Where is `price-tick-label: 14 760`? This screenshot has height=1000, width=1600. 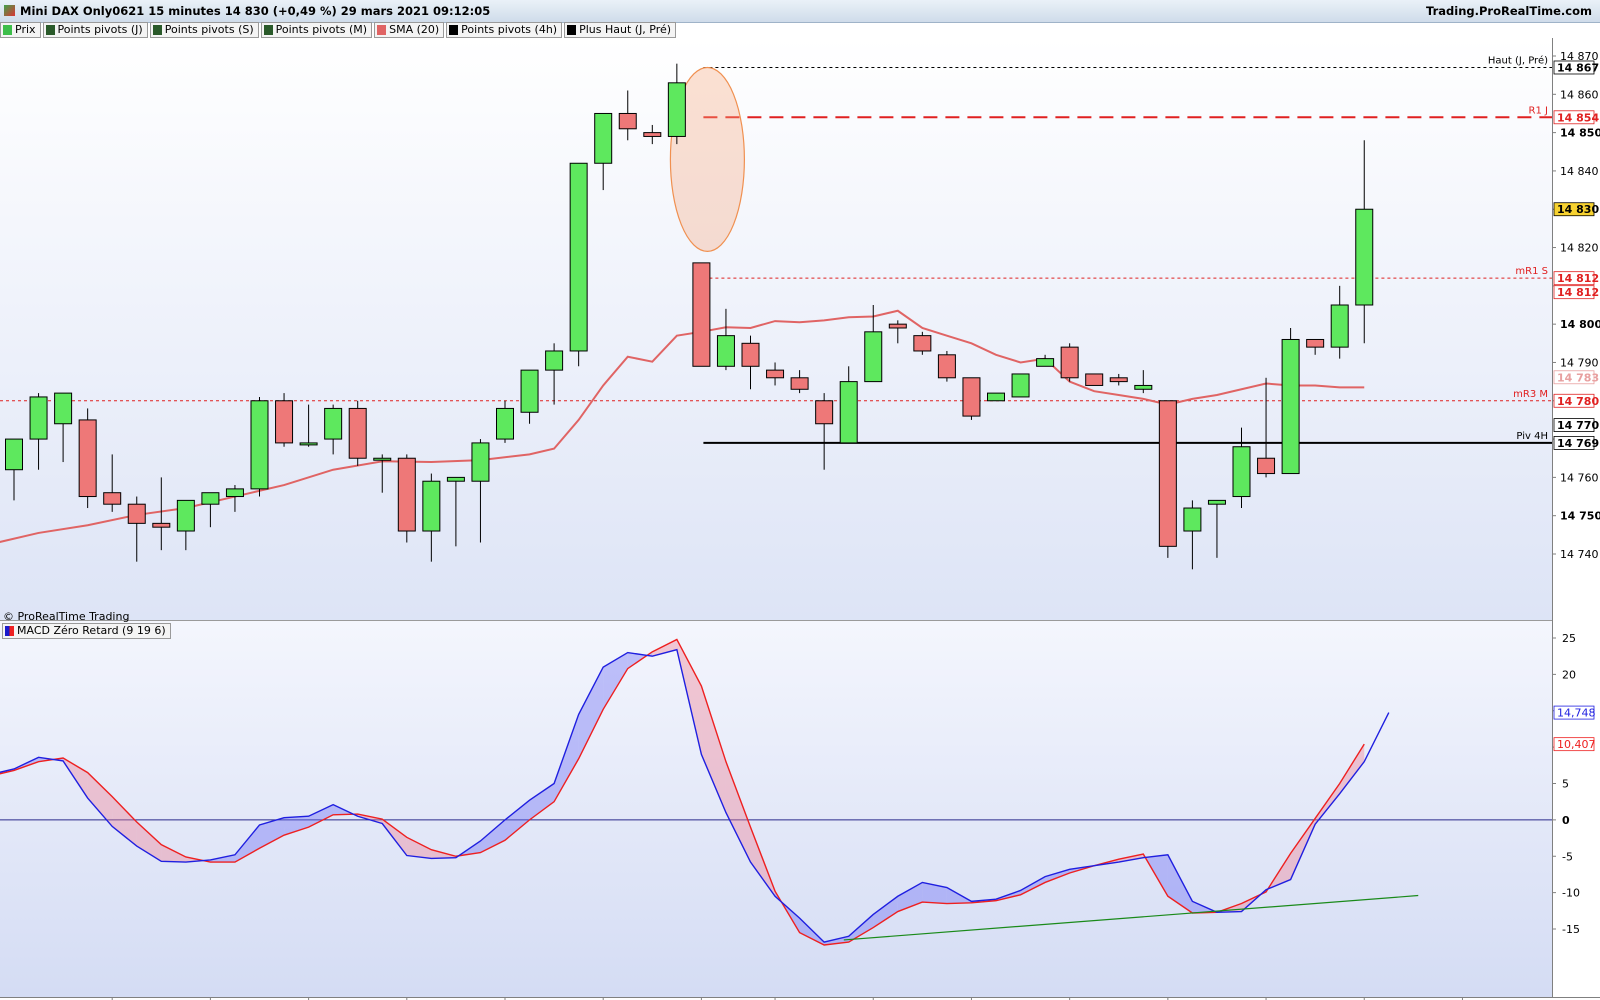 price-tick-label: 14 760 is located at coordinates (1579, 477).